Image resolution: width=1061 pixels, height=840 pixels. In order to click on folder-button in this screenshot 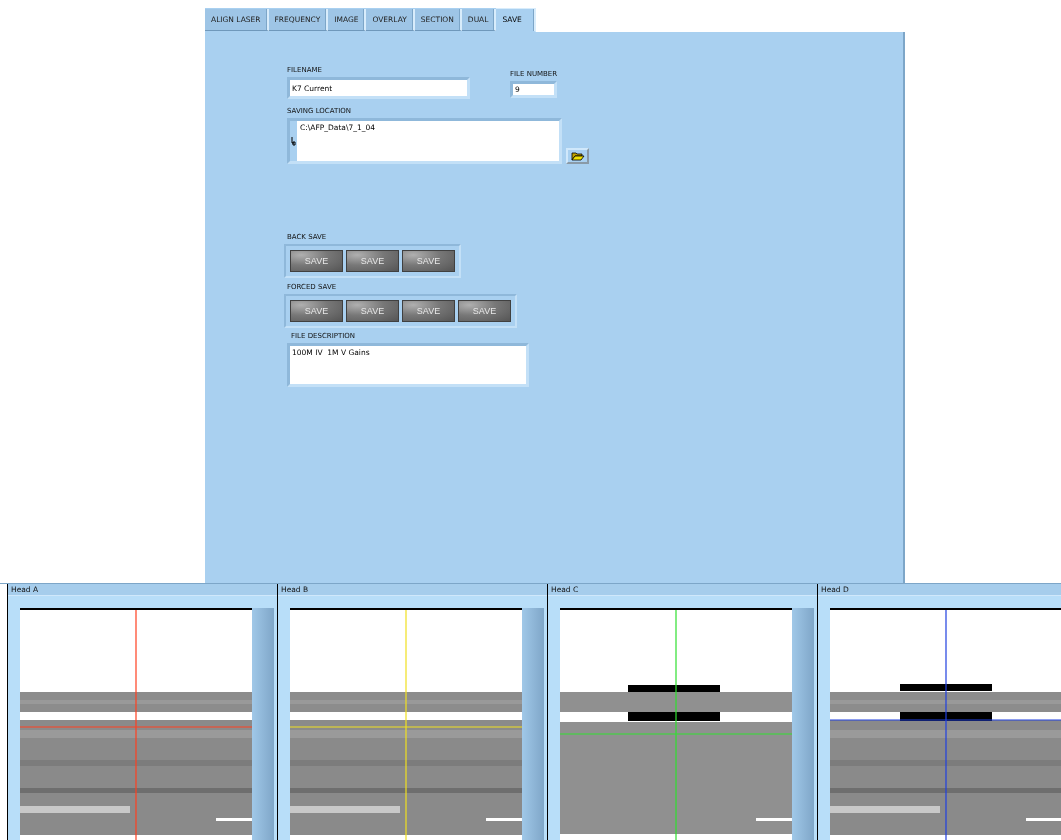, I will do `click(577, 156)`.